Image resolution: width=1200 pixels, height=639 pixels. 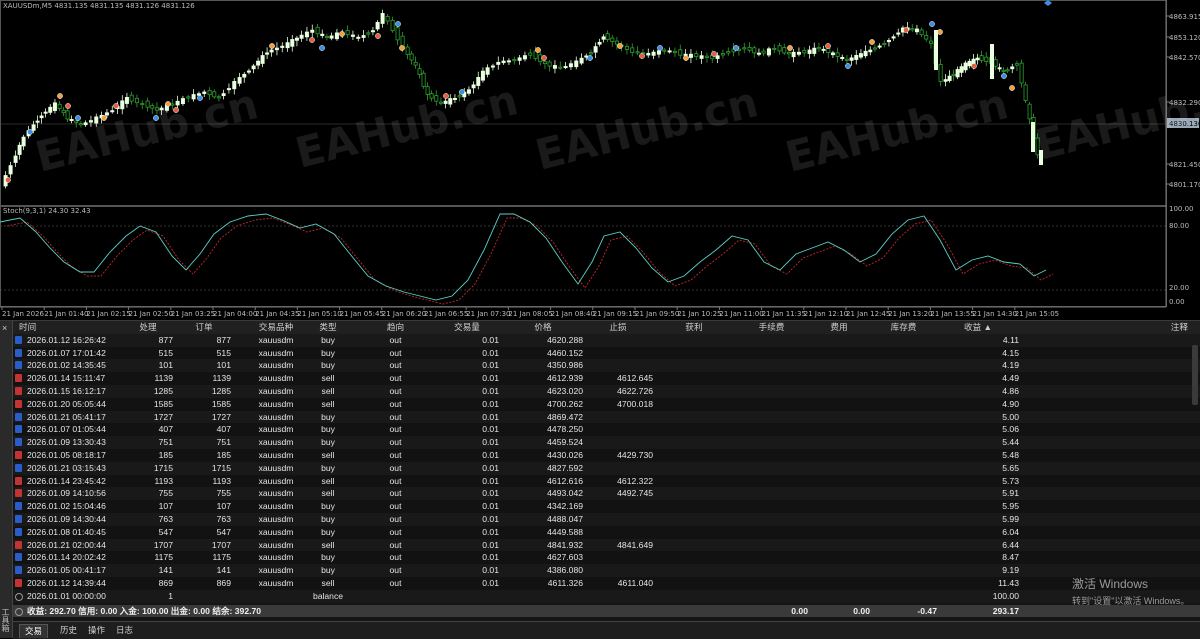 I want to click on cell-time: 2026.01.07 01:05:44, so click(x=66, y=429).